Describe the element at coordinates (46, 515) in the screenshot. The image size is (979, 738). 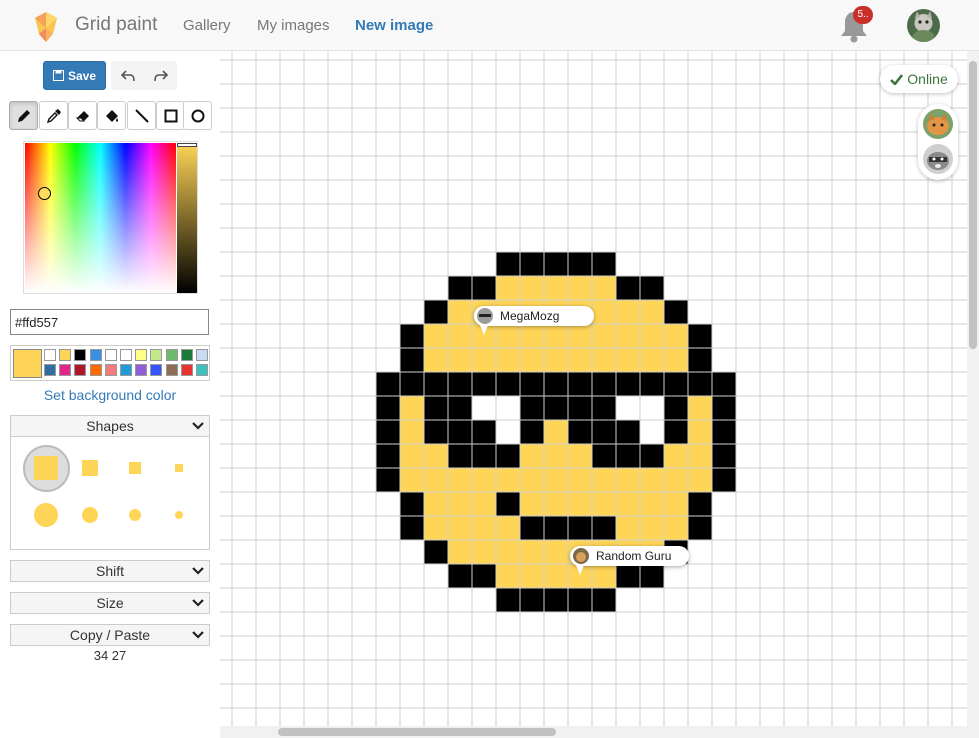
I see `circle-brush-xl` at that location.